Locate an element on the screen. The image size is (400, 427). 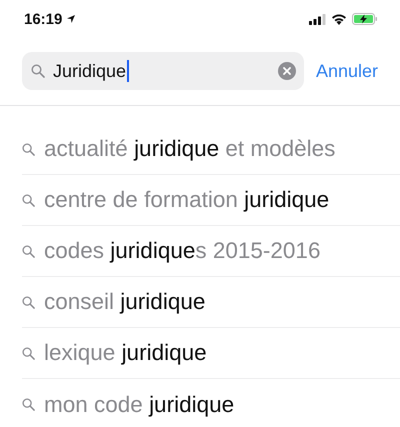
cancel-button: Annuler is located at coordinates (347, 71).